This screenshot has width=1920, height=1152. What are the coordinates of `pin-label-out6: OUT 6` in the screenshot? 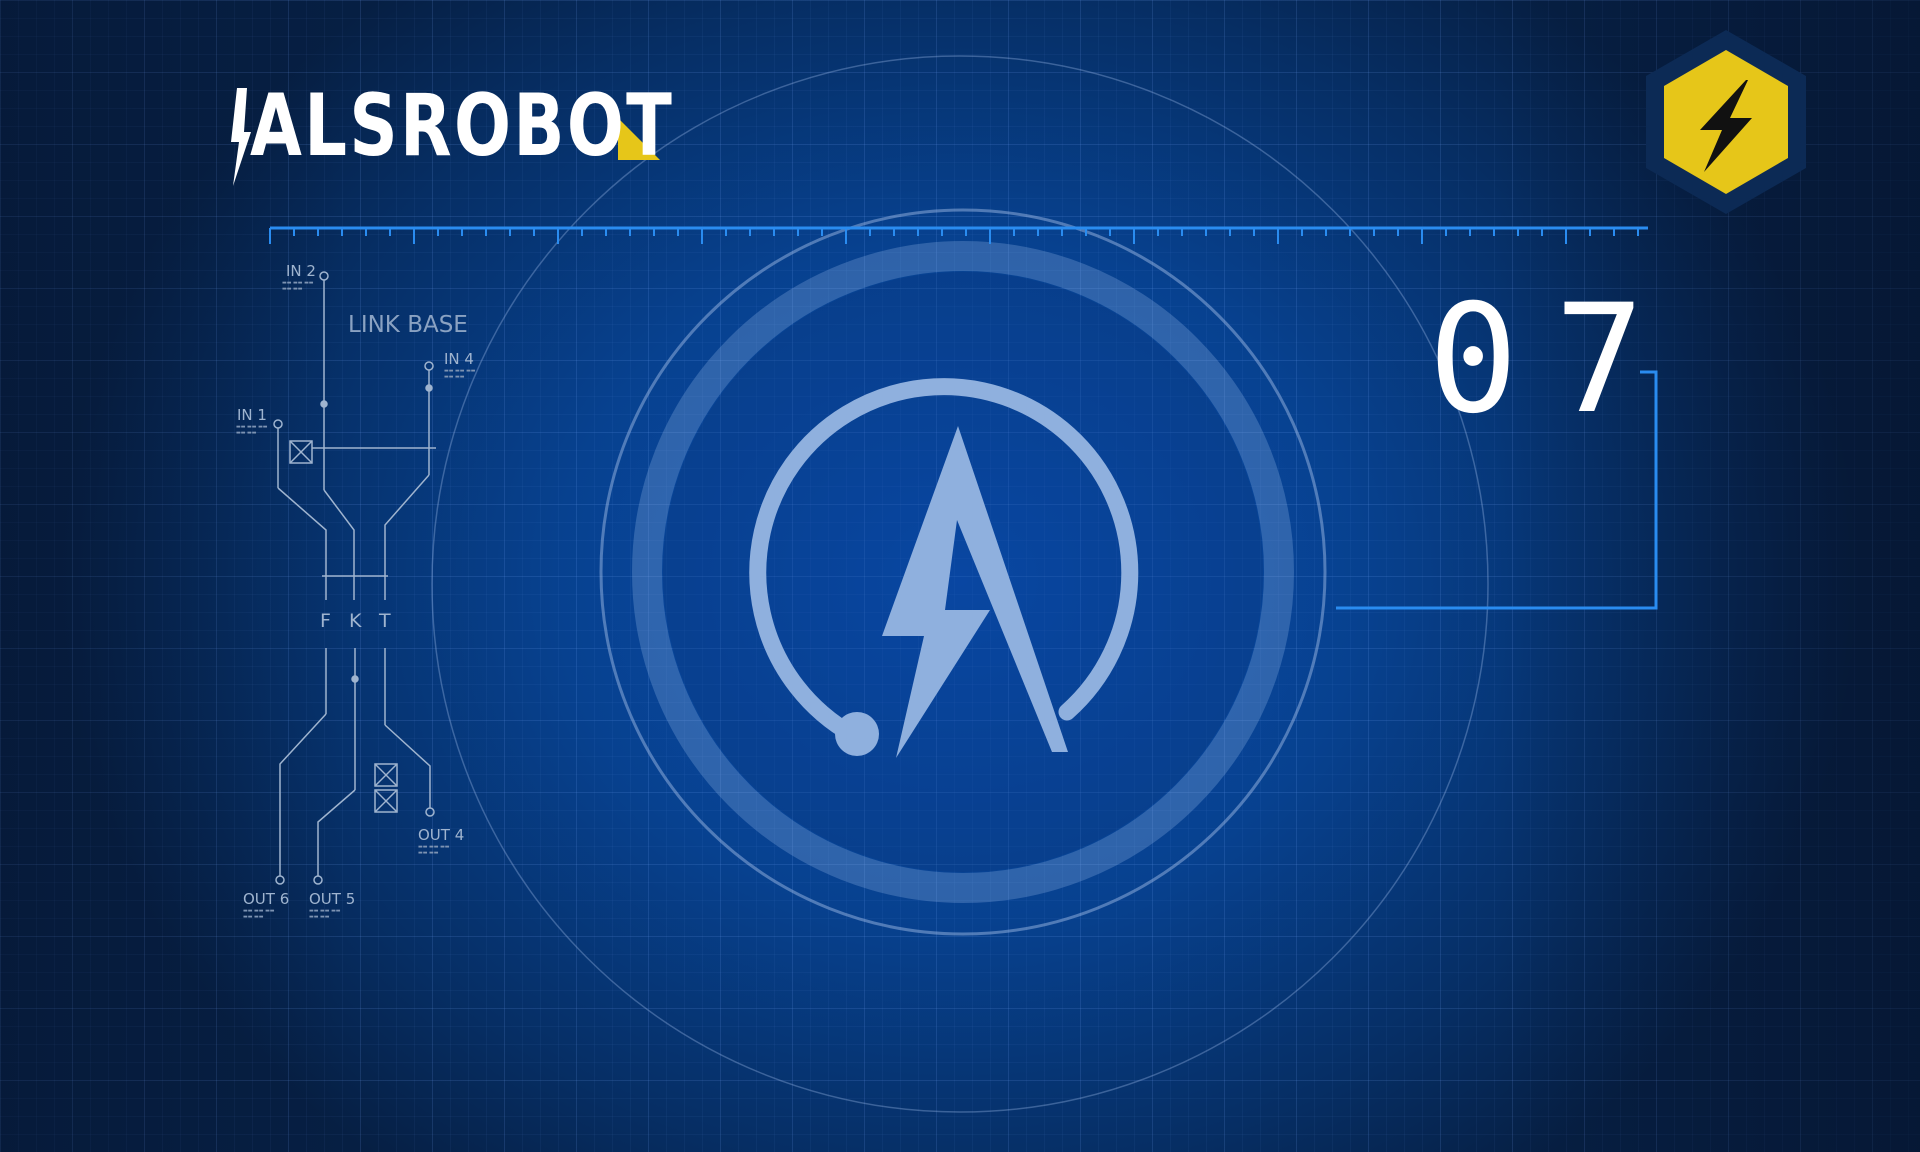 It's located at (266, 899).